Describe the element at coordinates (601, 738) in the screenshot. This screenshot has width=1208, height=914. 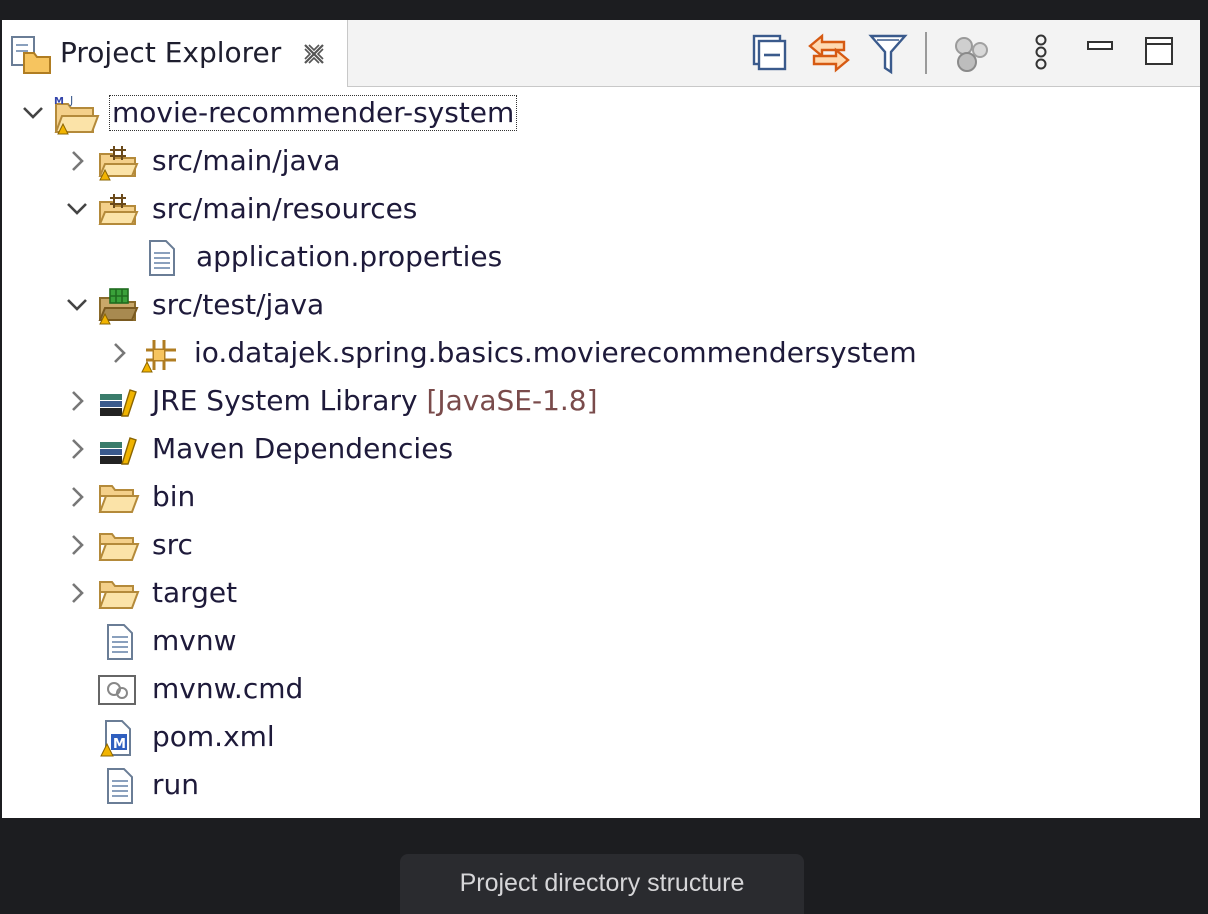
I see `tree-item-pom-xml: M pom.xml` at that location.